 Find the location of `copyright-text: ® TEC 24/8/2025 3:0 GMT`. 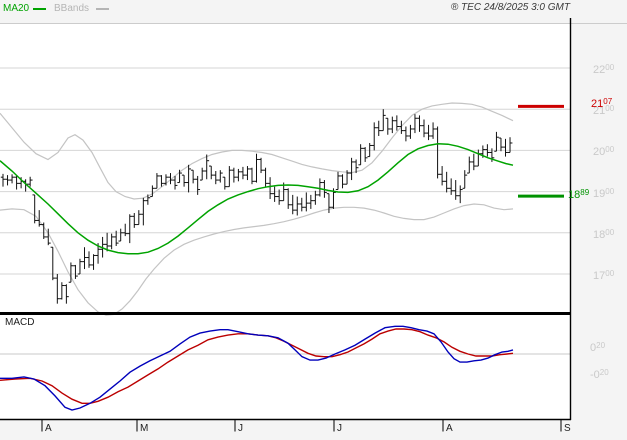

copyright-text: ® TEC 24/8/2025 3:0 GMT is located at coordinates (510, 7).